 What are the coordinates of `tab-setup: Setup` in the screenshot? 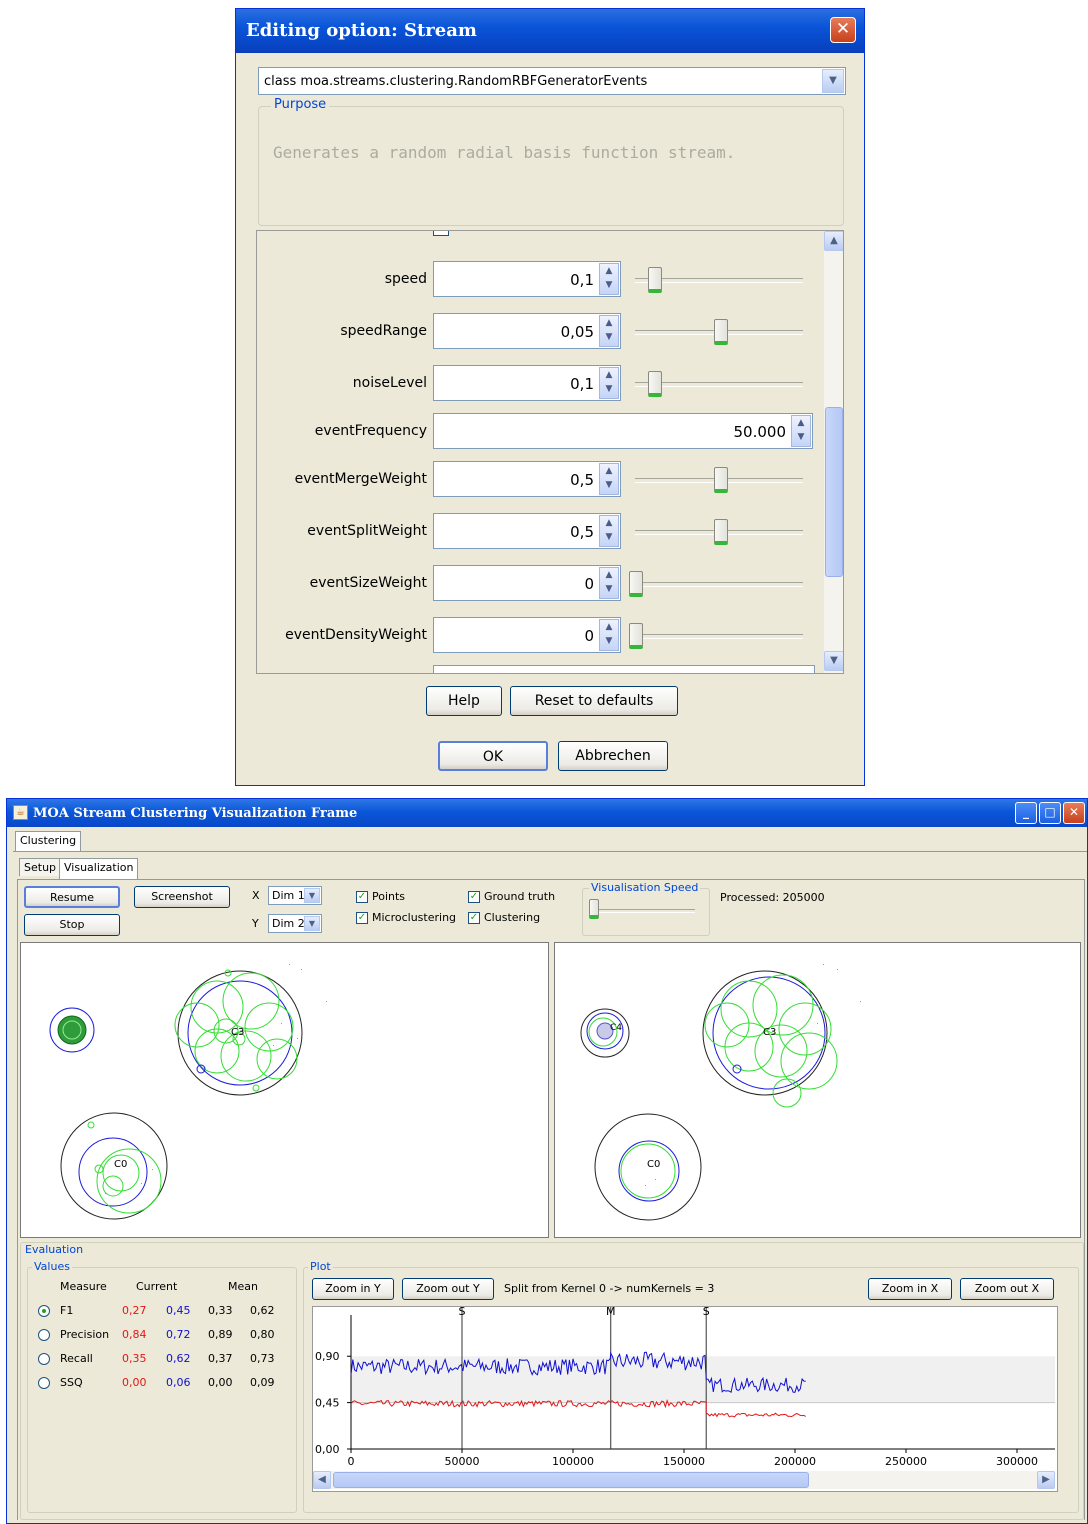 It's located at (40, 867).